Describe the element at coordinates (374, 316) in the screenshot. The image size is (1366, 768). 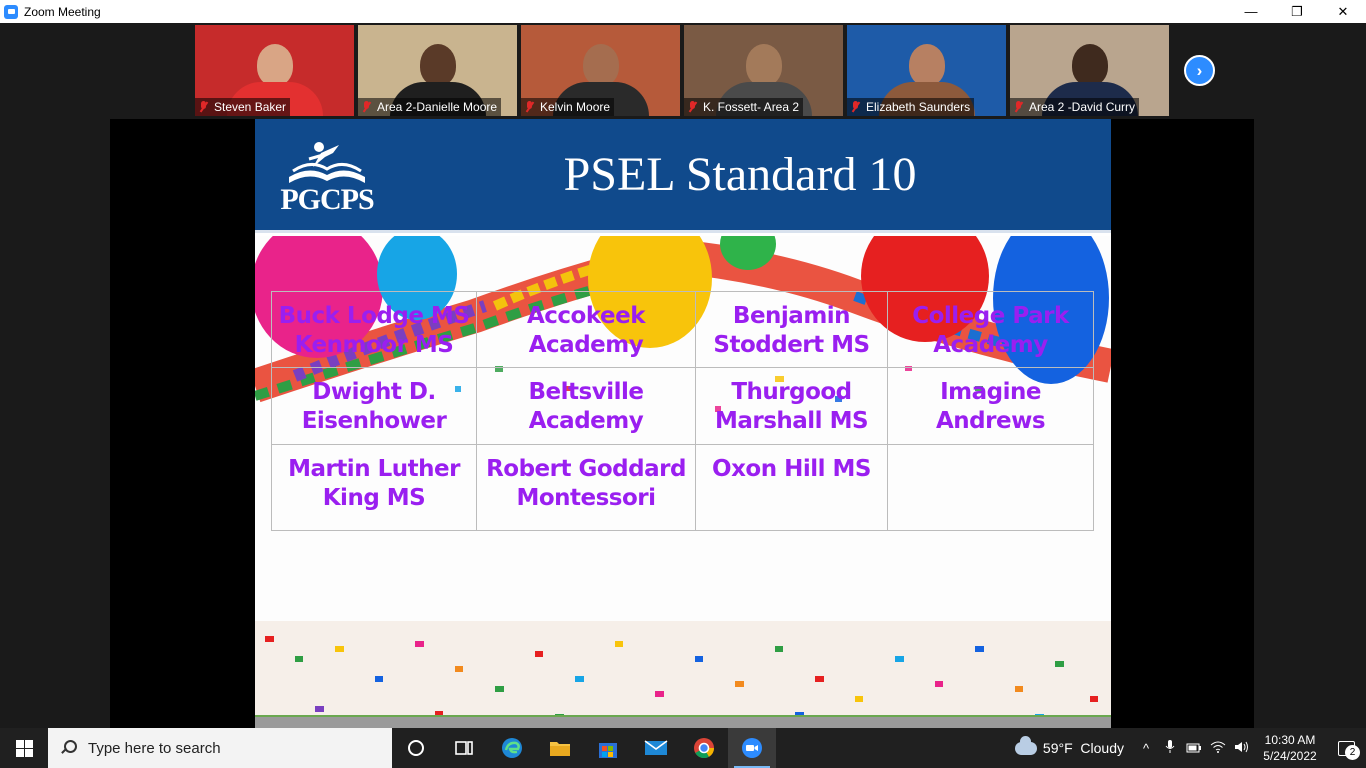
I see `school-name-line: Buck Lodge MS` at that location.